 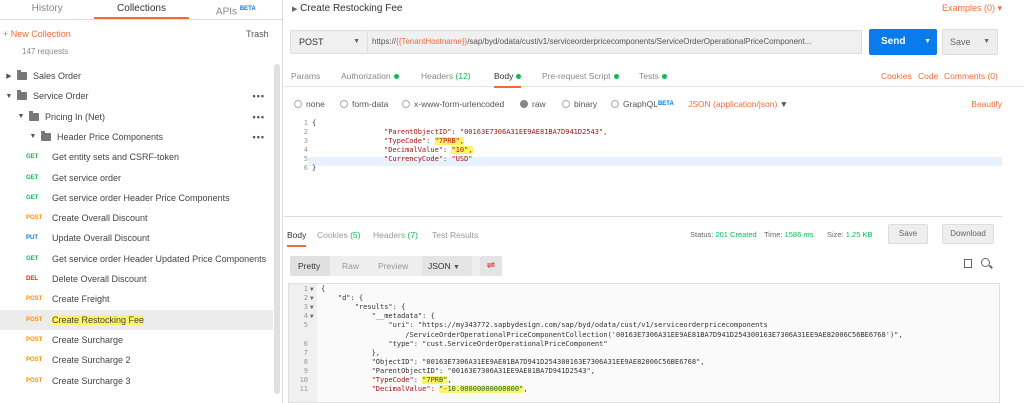 What do you see at coordinates (985, 262) in the screenshot?
I see `search-icon` at bounding box center [985, 262].